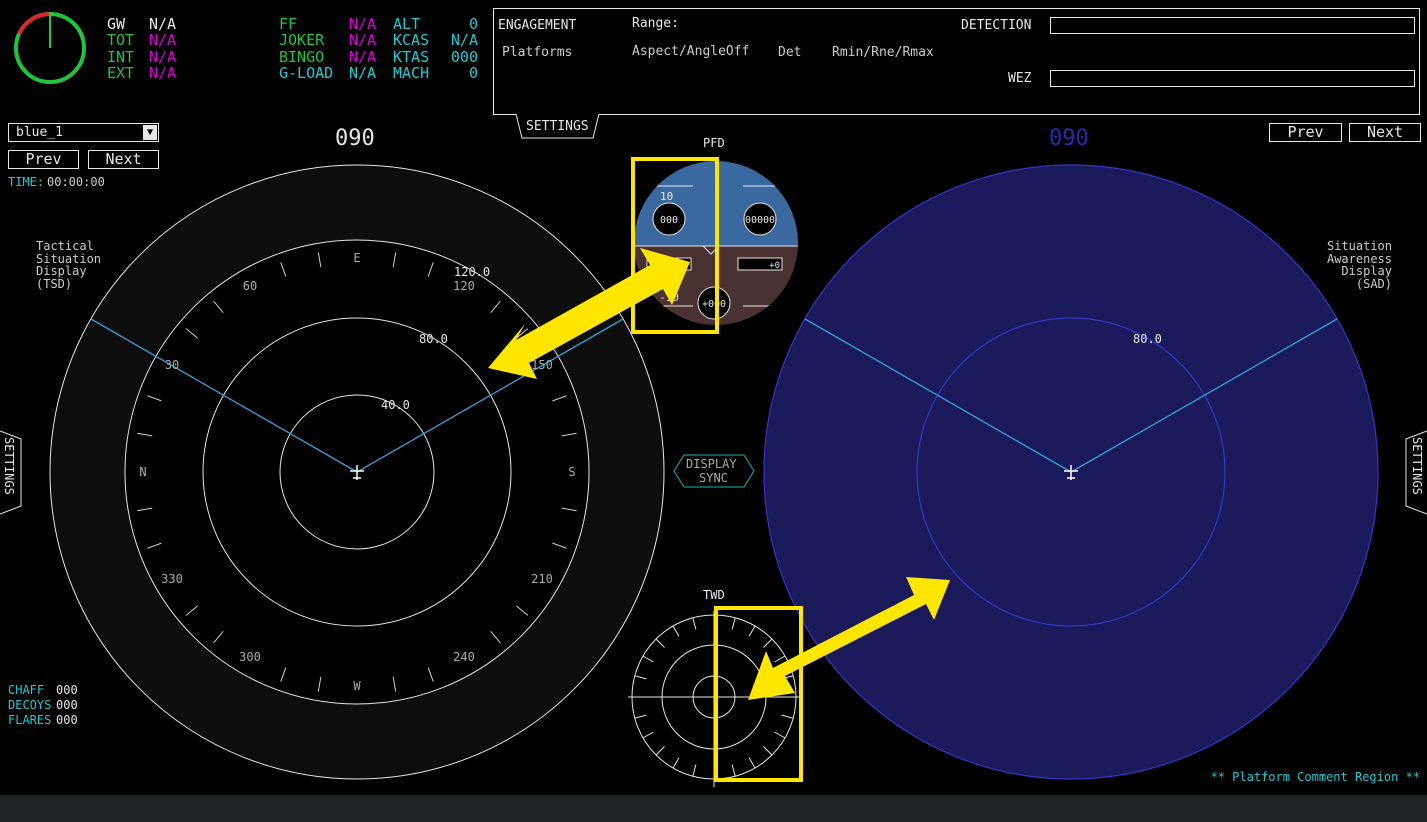 The width and height of the screenshot is (1427, 822). I want to click on decoys-label: DECOYS, so click(30, 705).